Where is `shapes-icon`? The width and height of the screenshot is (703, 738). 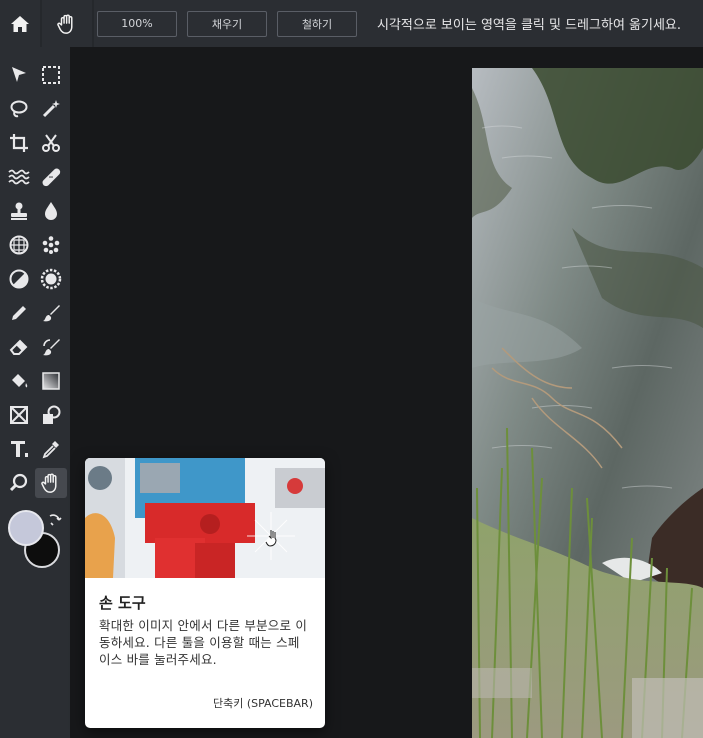
shapes-icon is located at coordinates (52, 414).